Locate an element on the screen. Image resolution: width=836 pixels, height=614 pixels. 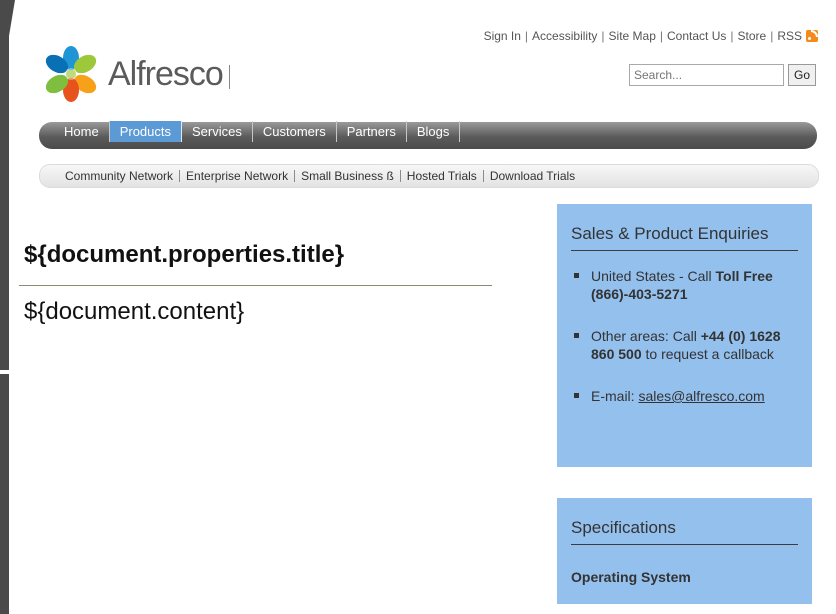
subnav-hosted-trials: Hosted Trials is located at coordinates (442, 176).